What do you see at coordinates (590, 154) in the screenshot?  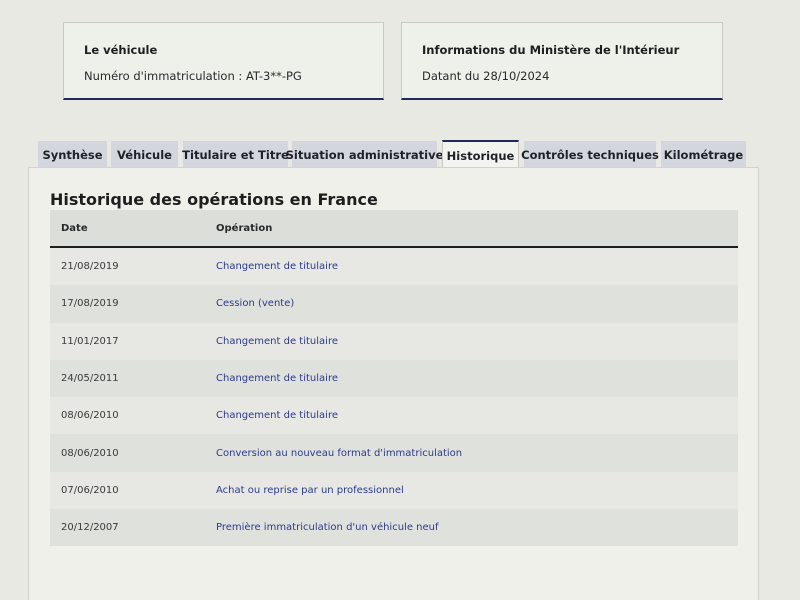 I see `tab-controles-techniques: Contrôles techniques` at bounding box center [590, 154].